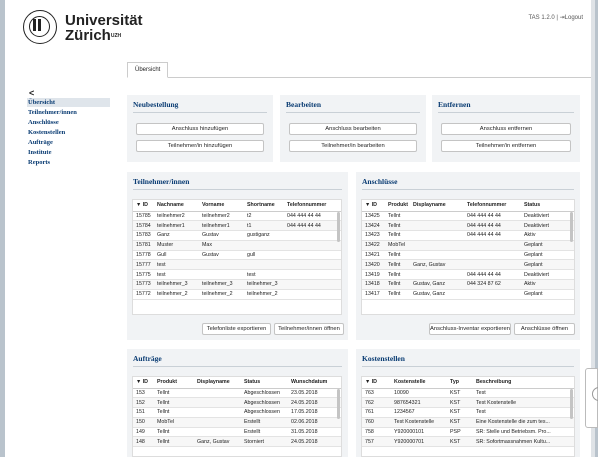 The height and width of the screenshot is (457, 598). Describe the element at coordinates (373, 226) in the screenshot. I see `table-cell: 13424` at that location.